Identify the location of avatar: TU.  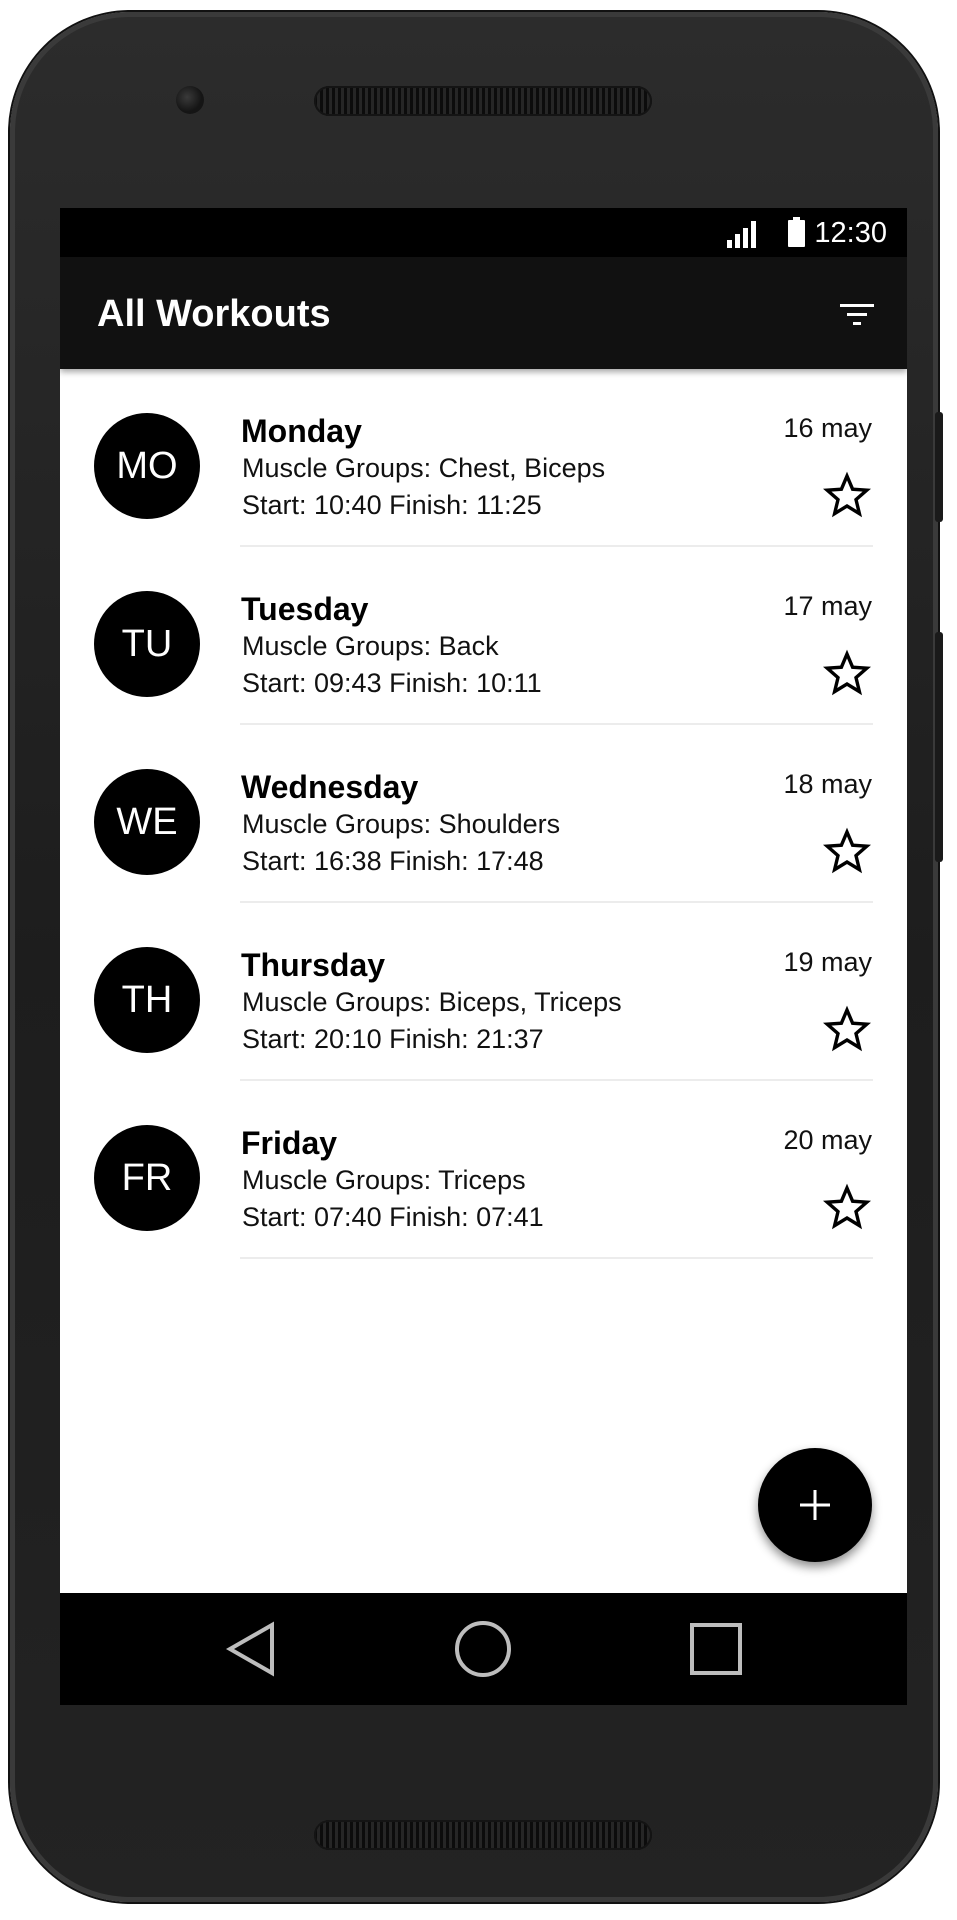
(147, 644).